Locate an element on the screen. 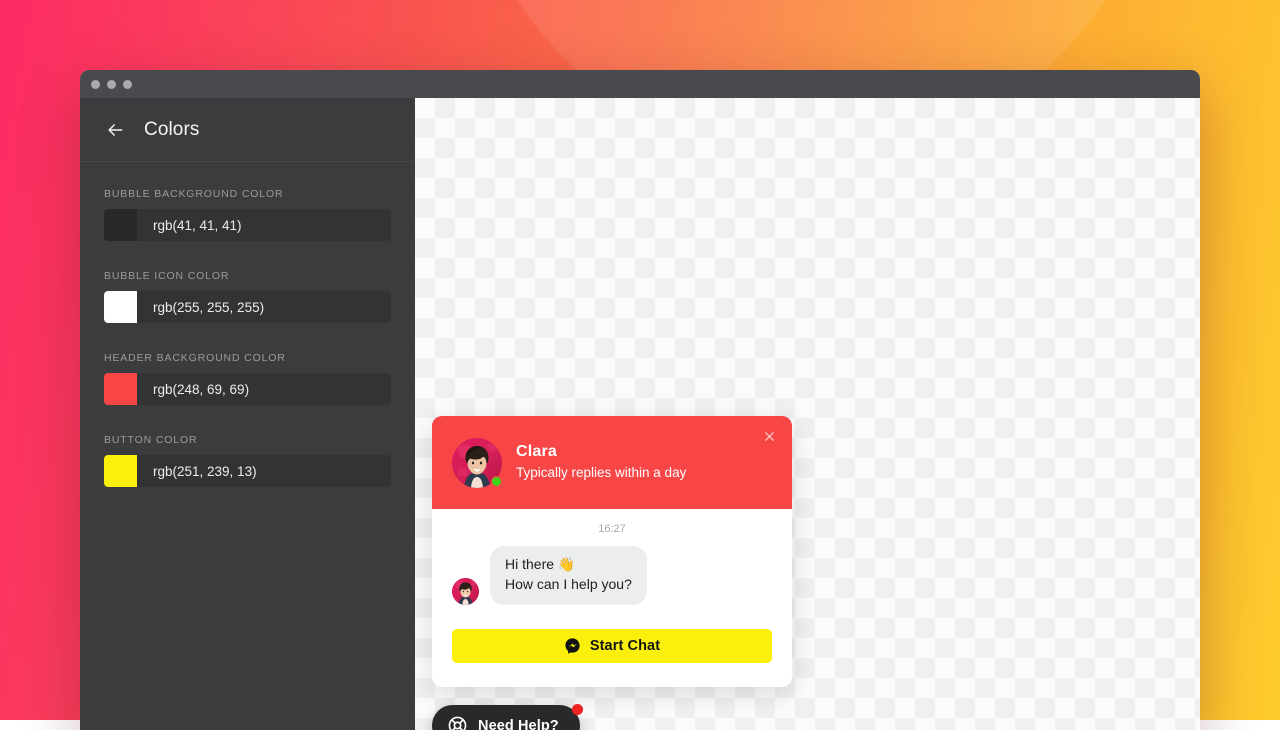  message-row: Hi there 👋 How can I help you? is located at coordinates (612, 575).